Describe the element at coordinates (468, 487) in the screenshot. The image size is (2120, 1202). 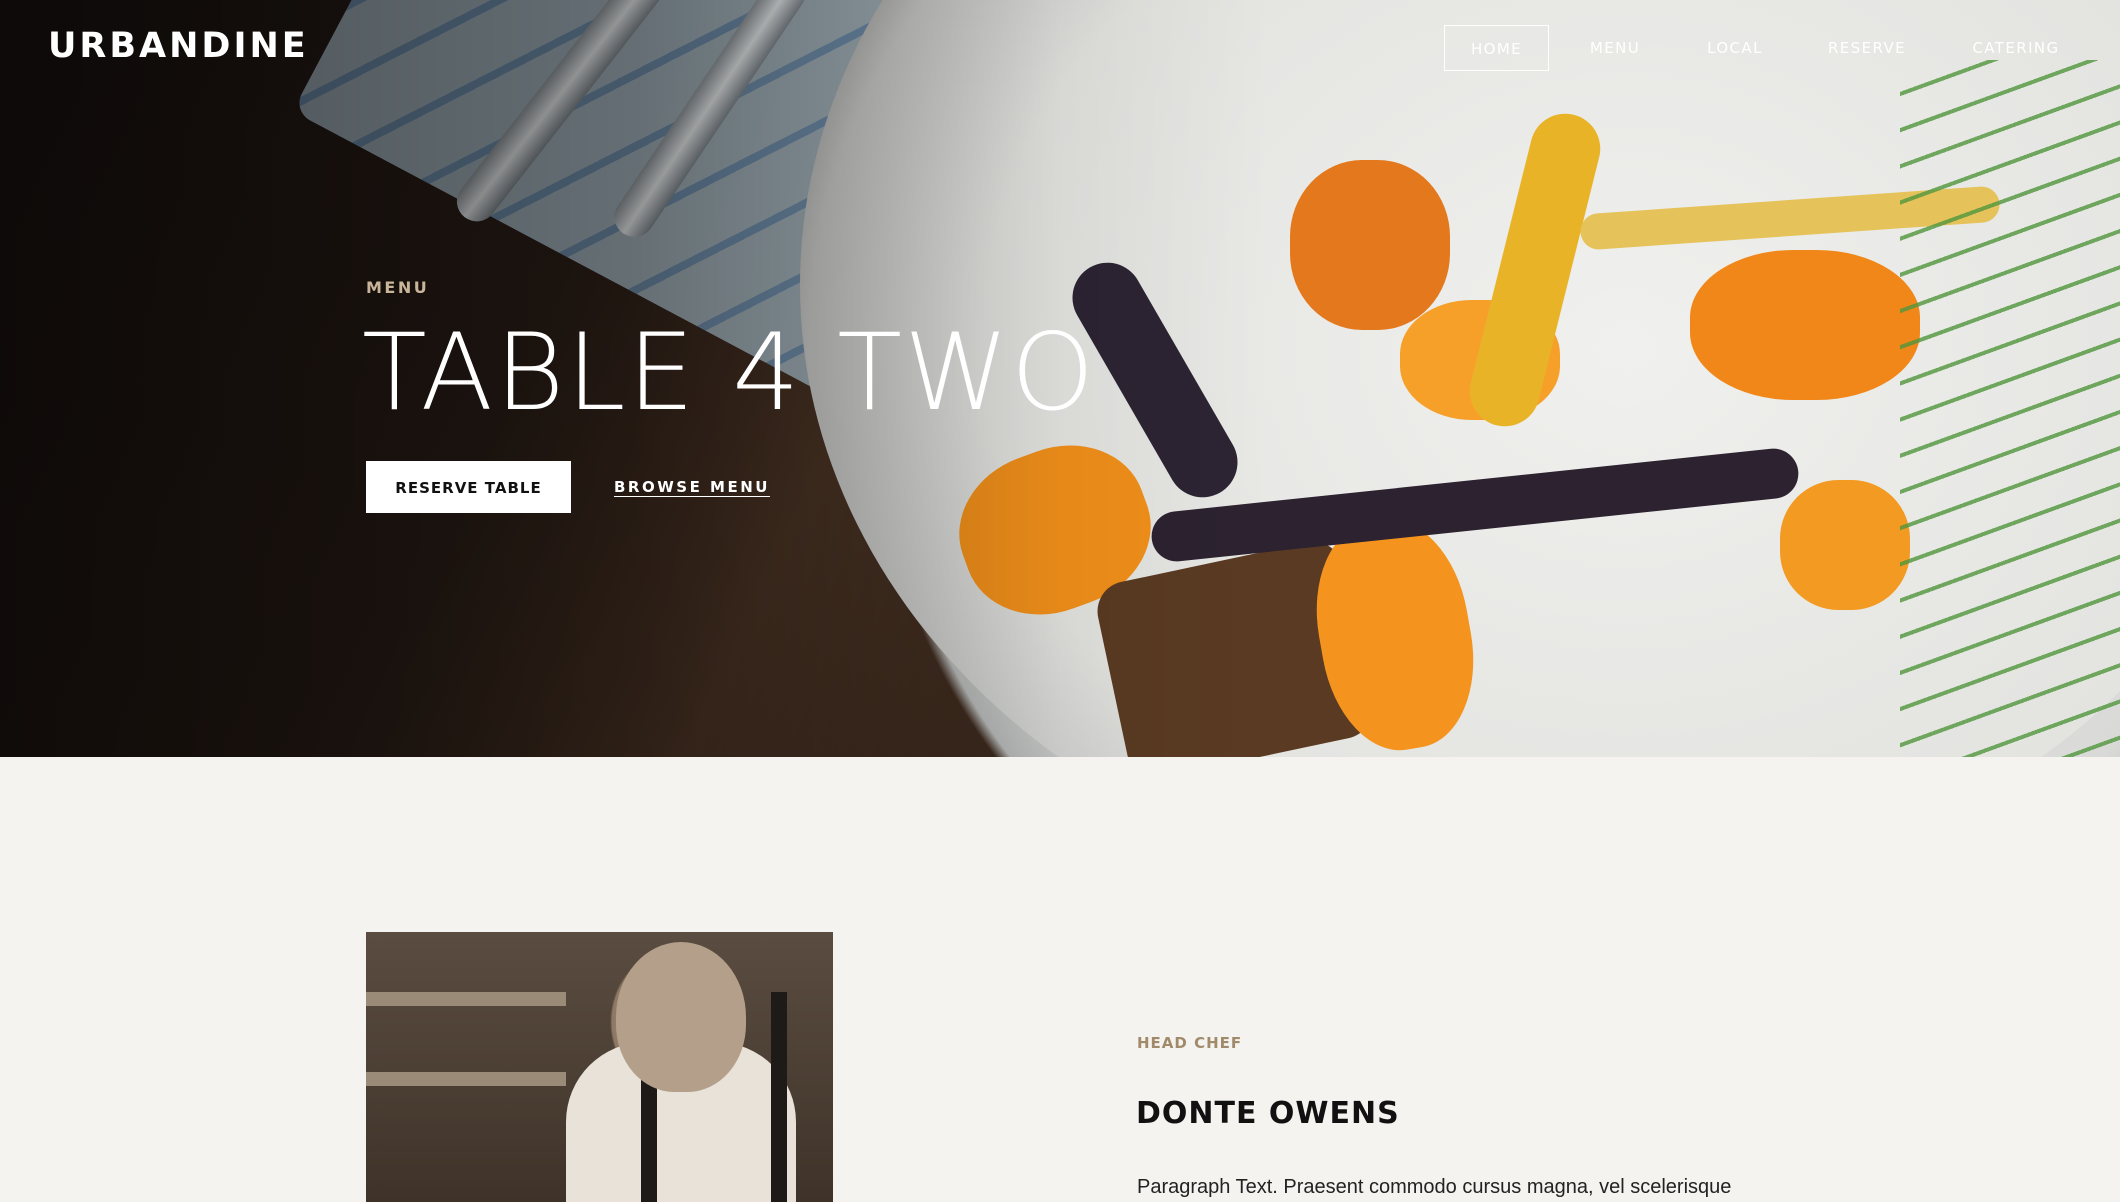
I see `reserve-table-button: RESERVE TABLE` at that location.